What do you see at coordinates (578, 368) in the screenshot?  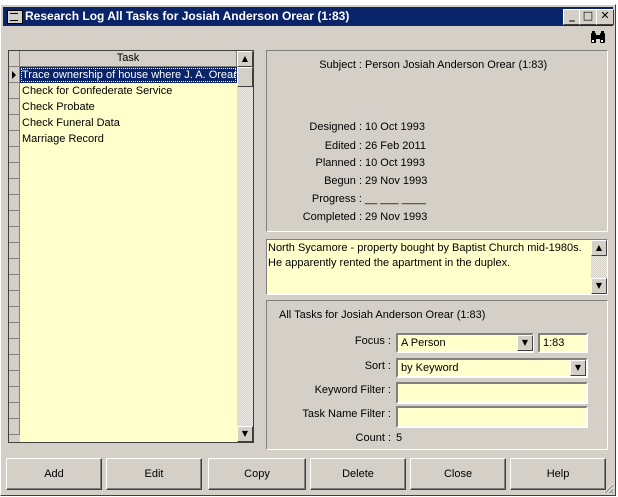 I see `sort-dropdown-arrow-icon: ▼` at bounding box center [578, 368].